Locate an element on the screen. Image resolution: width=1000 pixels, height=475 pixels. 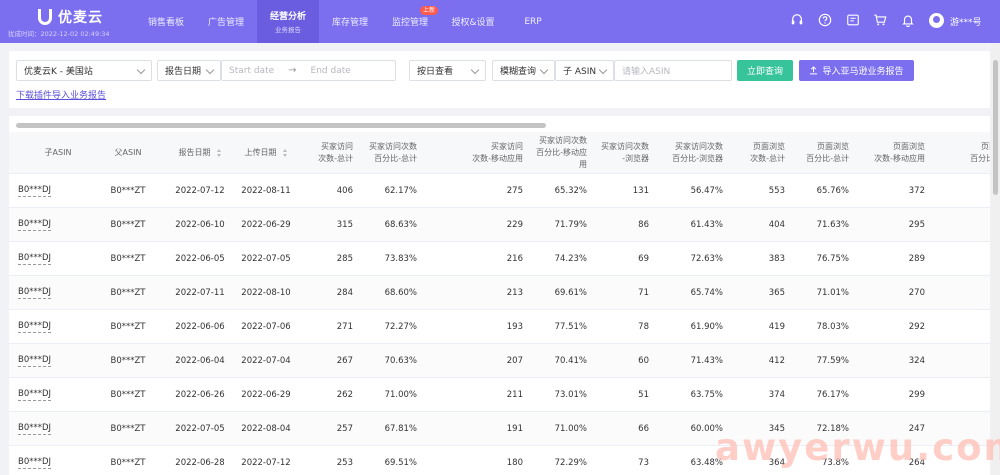
view-by-select: 按日查看 is located at coordinates (447, 70).